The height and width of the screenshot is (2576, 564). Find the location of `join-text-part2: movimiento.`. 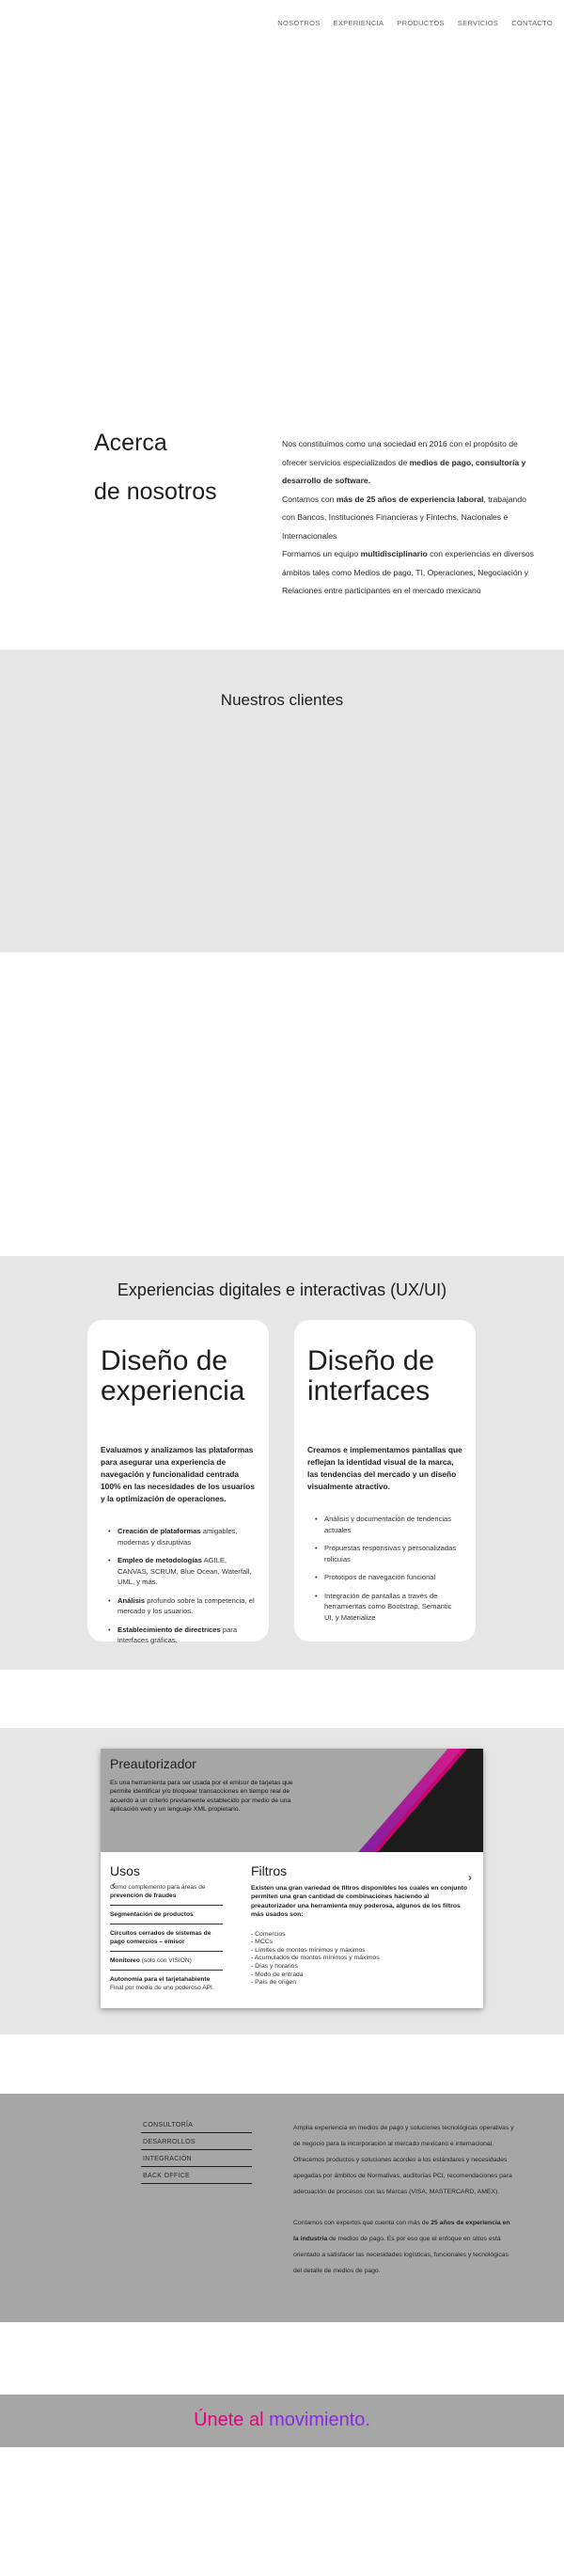

join-text-part2: movimiento. is located at coordinates (319, 2420).